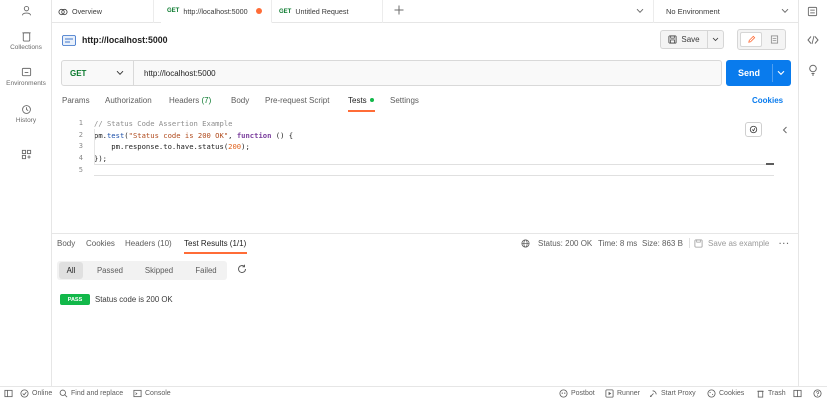 The image size is (827, 400). I want to click on environment-quick-look-icon, so click(812, 11).